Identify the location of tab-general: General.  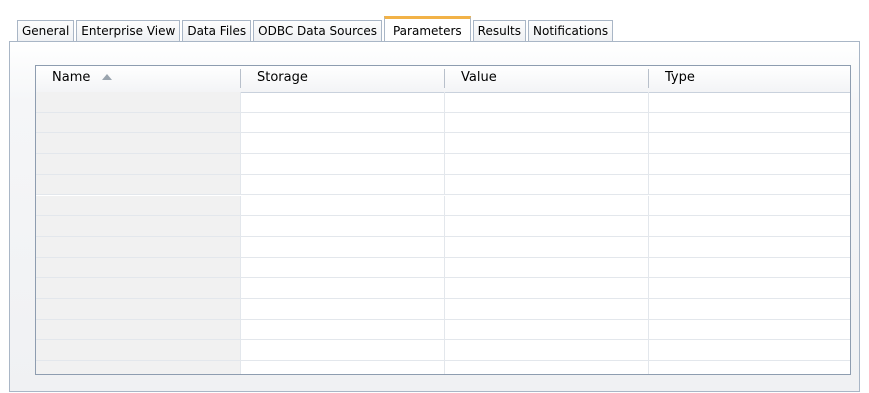
(46, 31).